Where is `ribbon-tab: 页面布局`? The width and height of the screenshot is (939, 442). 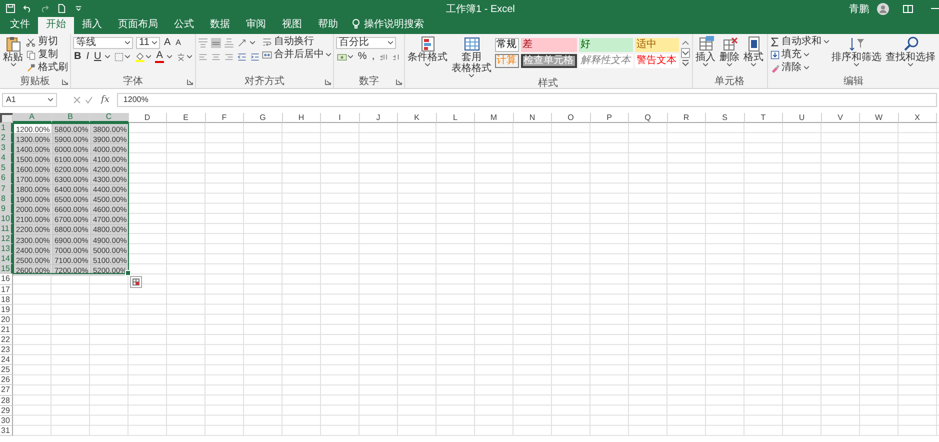 ribbon-tab: 页面布局 is located at coordinates (138, 25).